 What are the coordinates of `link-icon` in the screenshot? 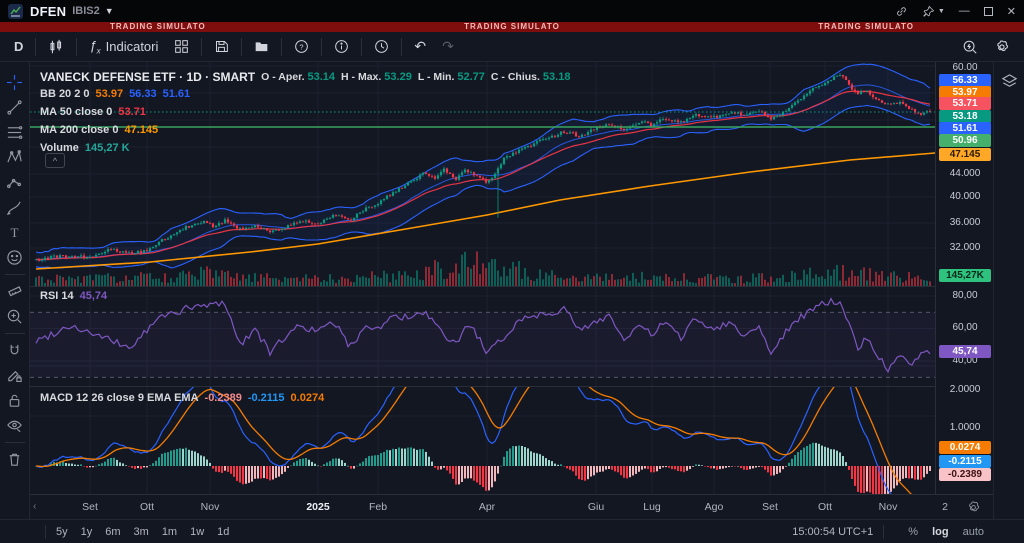 It's located at (901, 11).